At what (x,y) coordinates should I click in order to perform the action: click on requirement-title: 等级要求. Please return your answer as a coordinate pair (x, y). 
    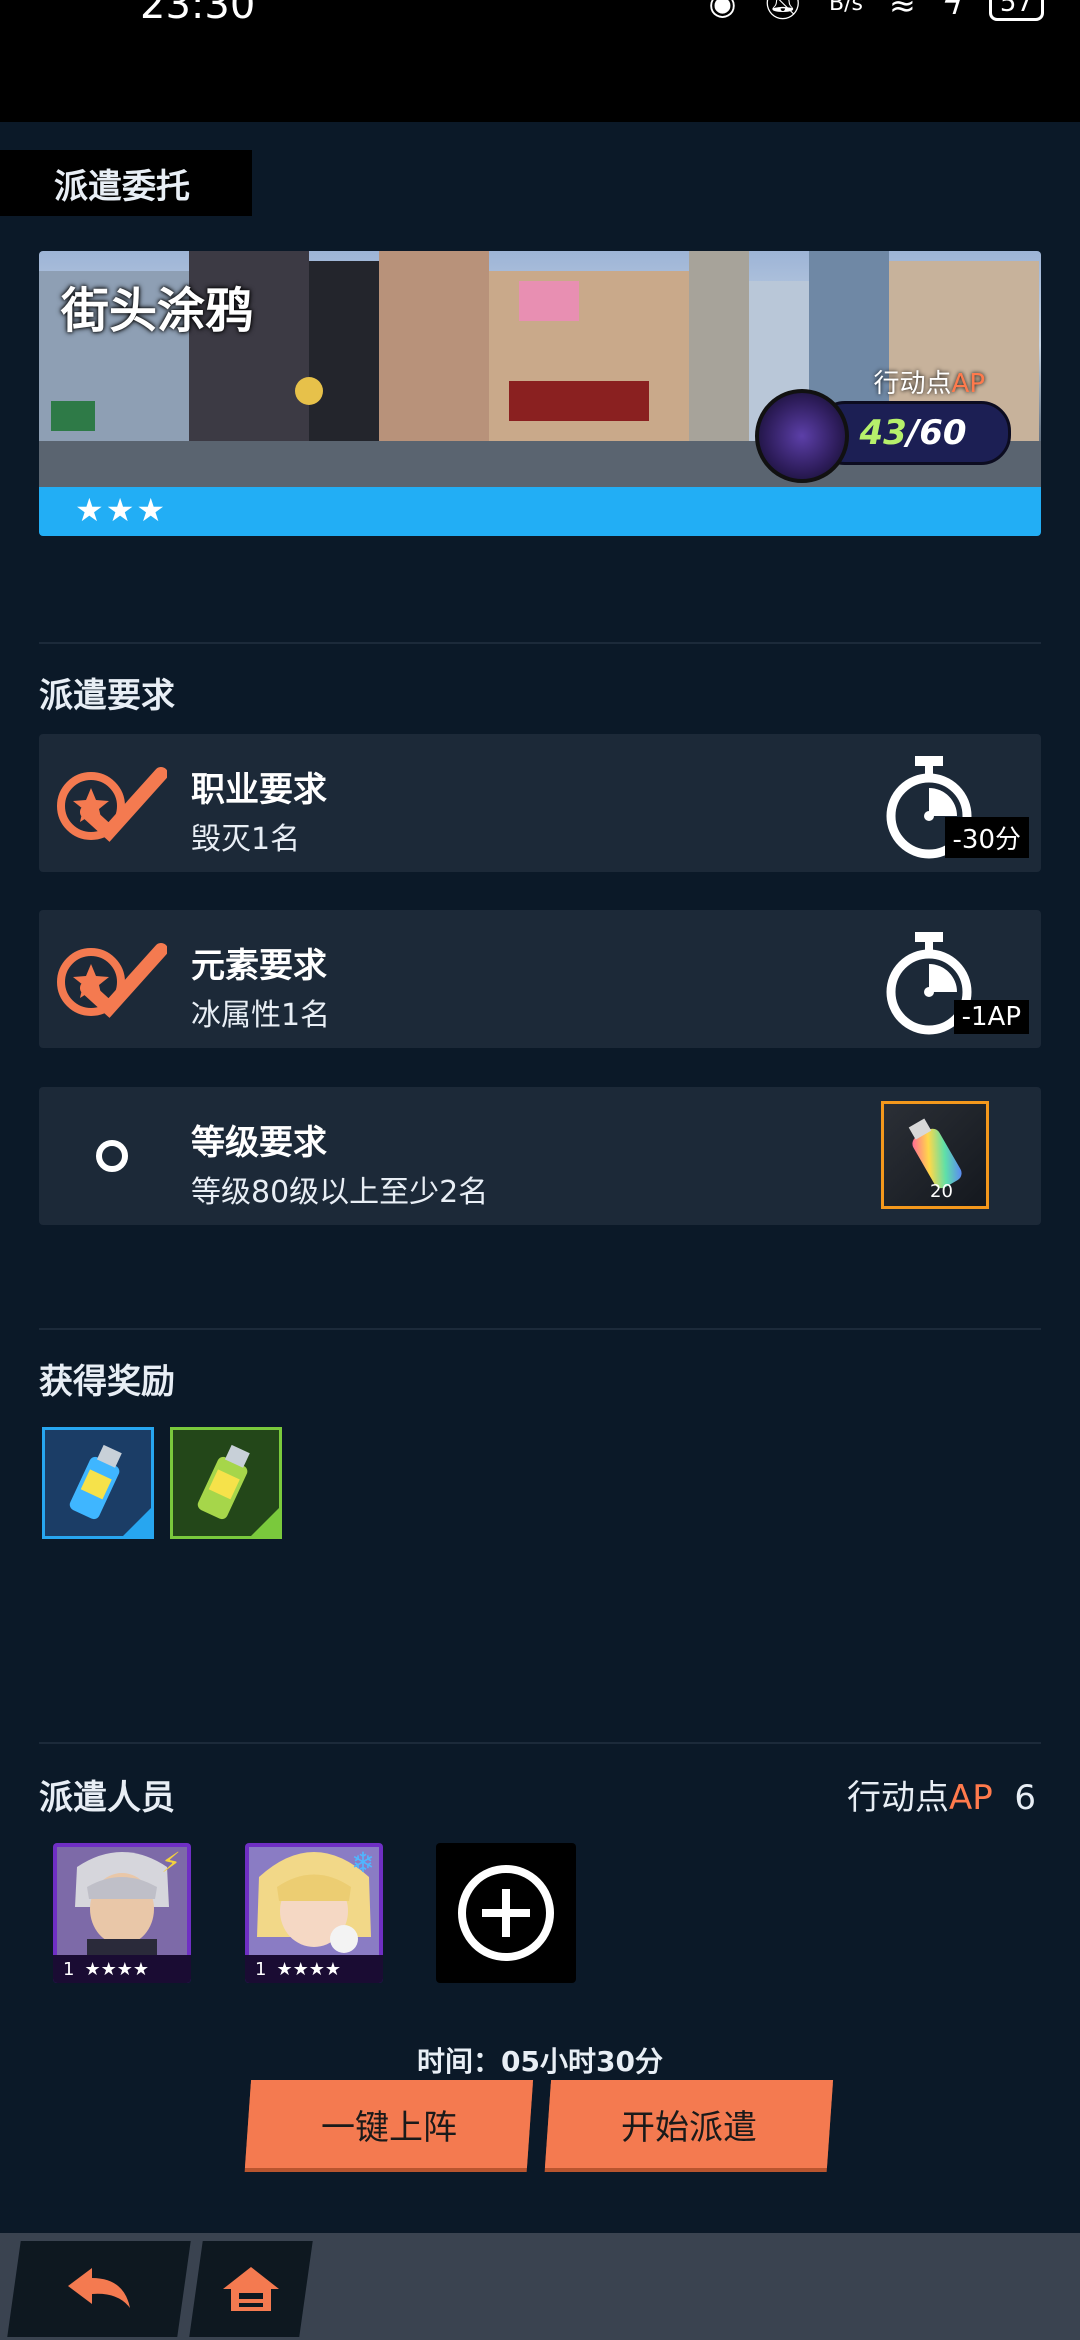
    Looking at the image, I should click on (259, 1143).